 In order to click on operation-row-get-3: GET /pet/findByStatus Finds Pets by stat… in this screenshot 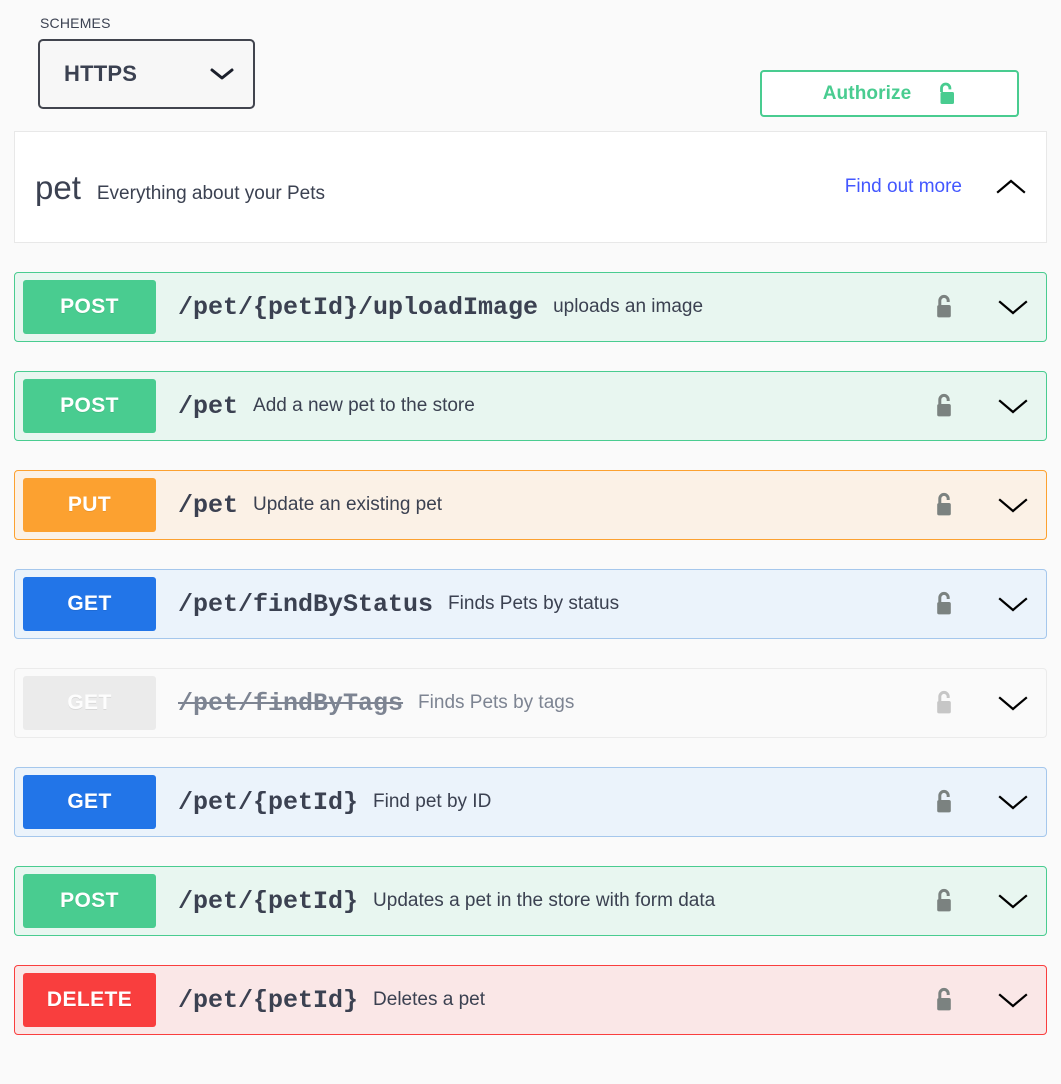, I will do `click(530, 604)`.